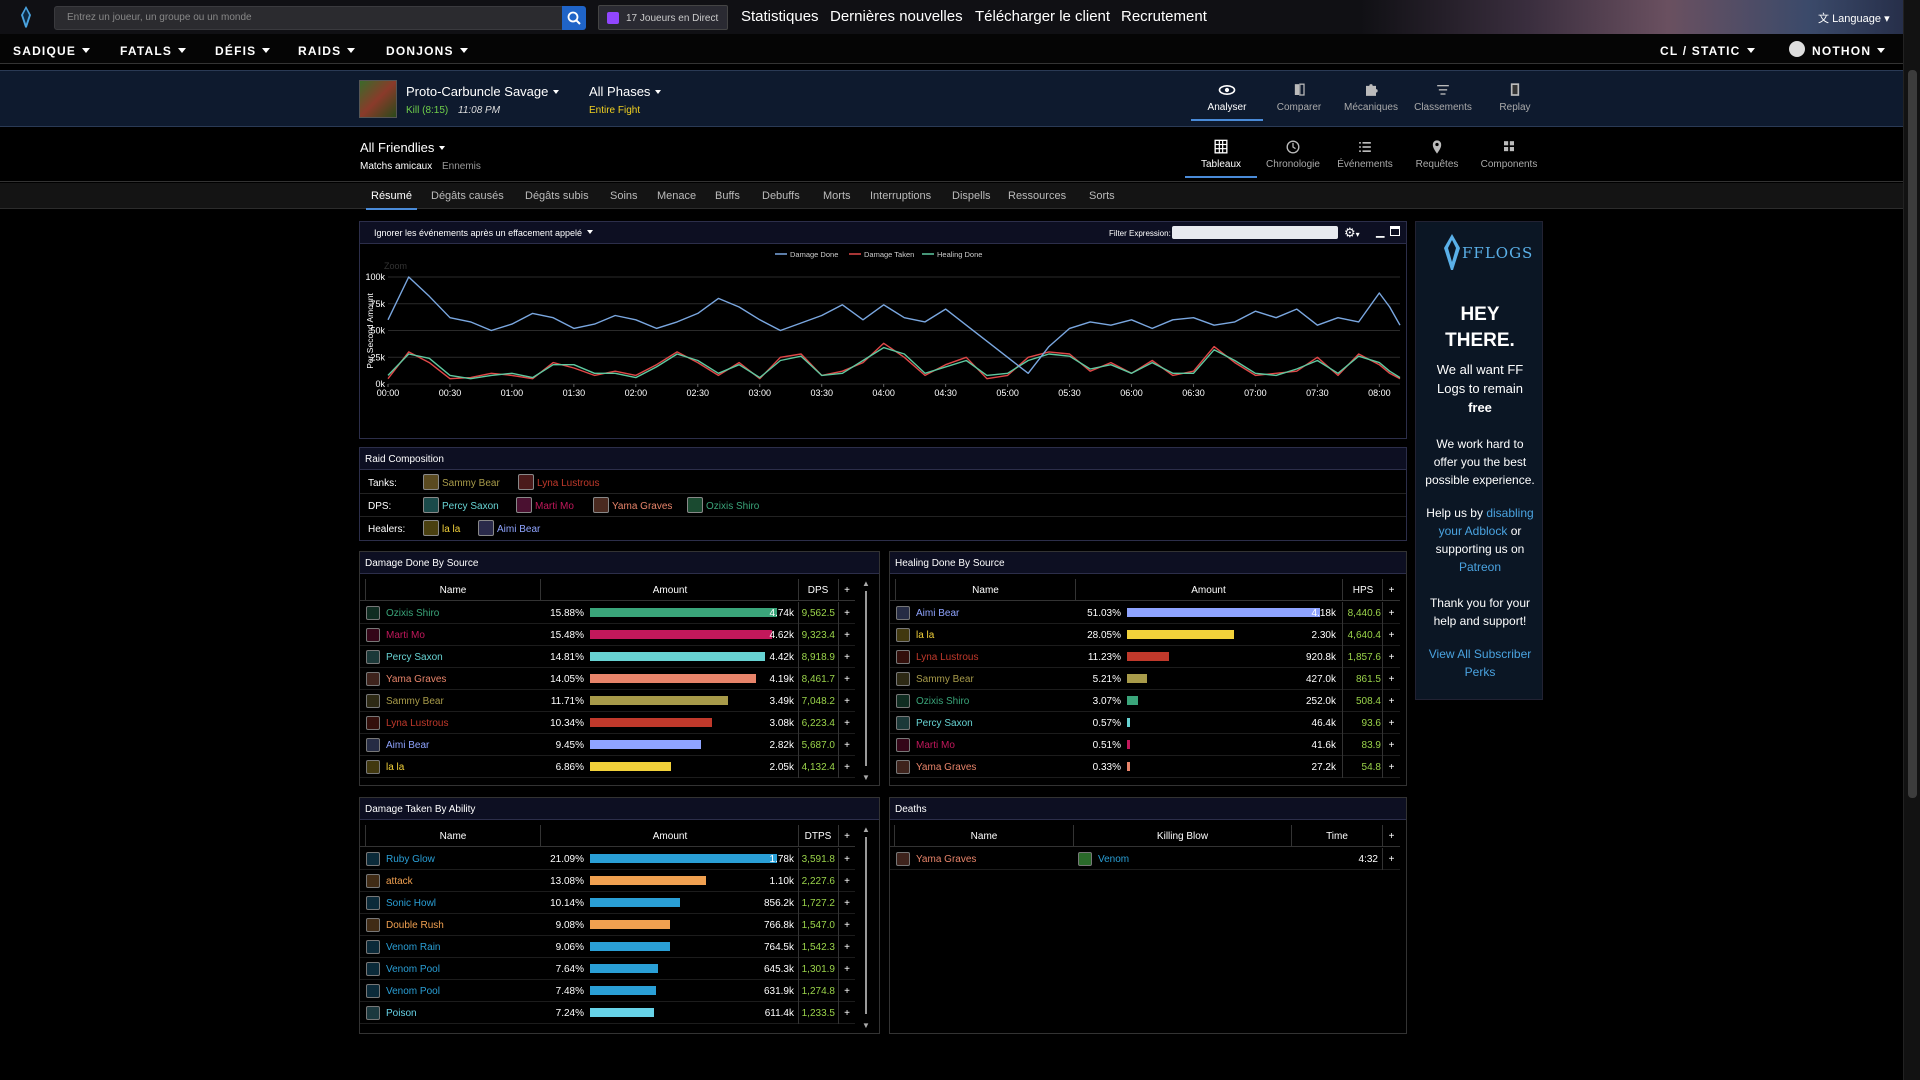 This screenshot has width=1920, height=1080. What do you see at coordinates (1102, 196) in the screenshot?
I see `tab-casts: Sorts` at bounding box center [1102, 196].